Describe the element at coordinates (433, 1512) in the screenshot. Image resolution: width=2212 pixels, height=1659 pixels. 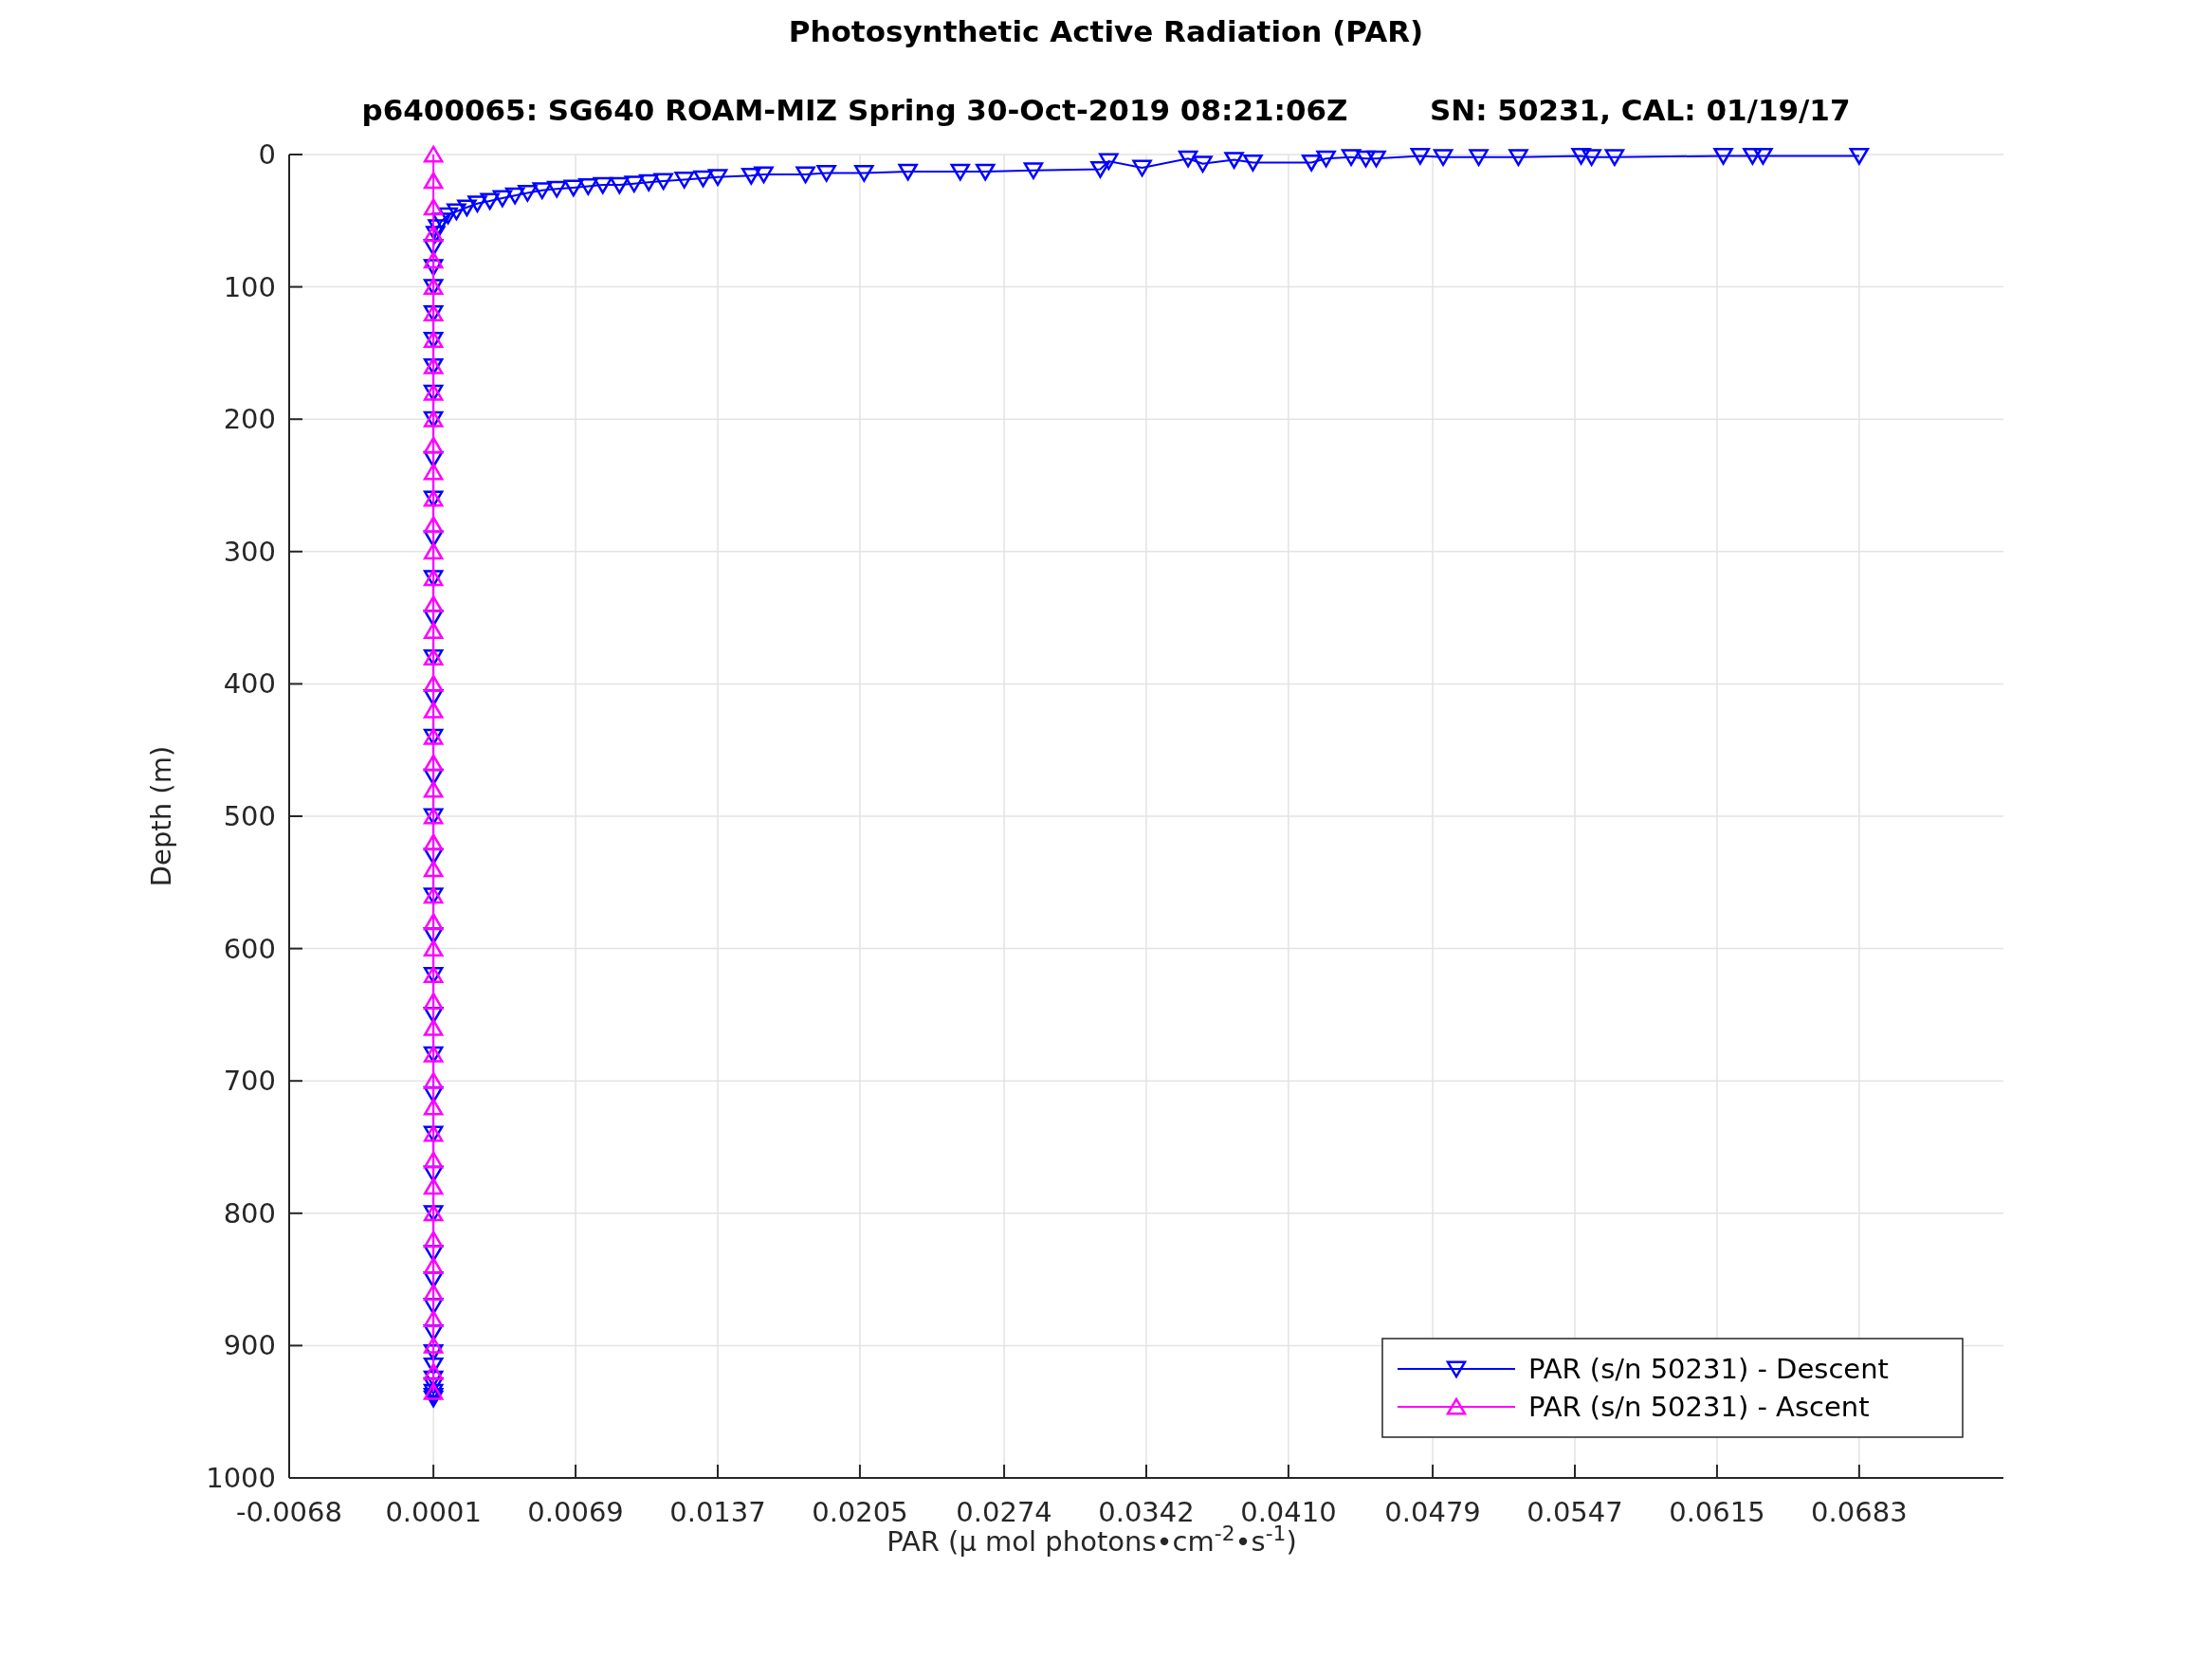
I see `x-tick-label: 0.0001` at that location.